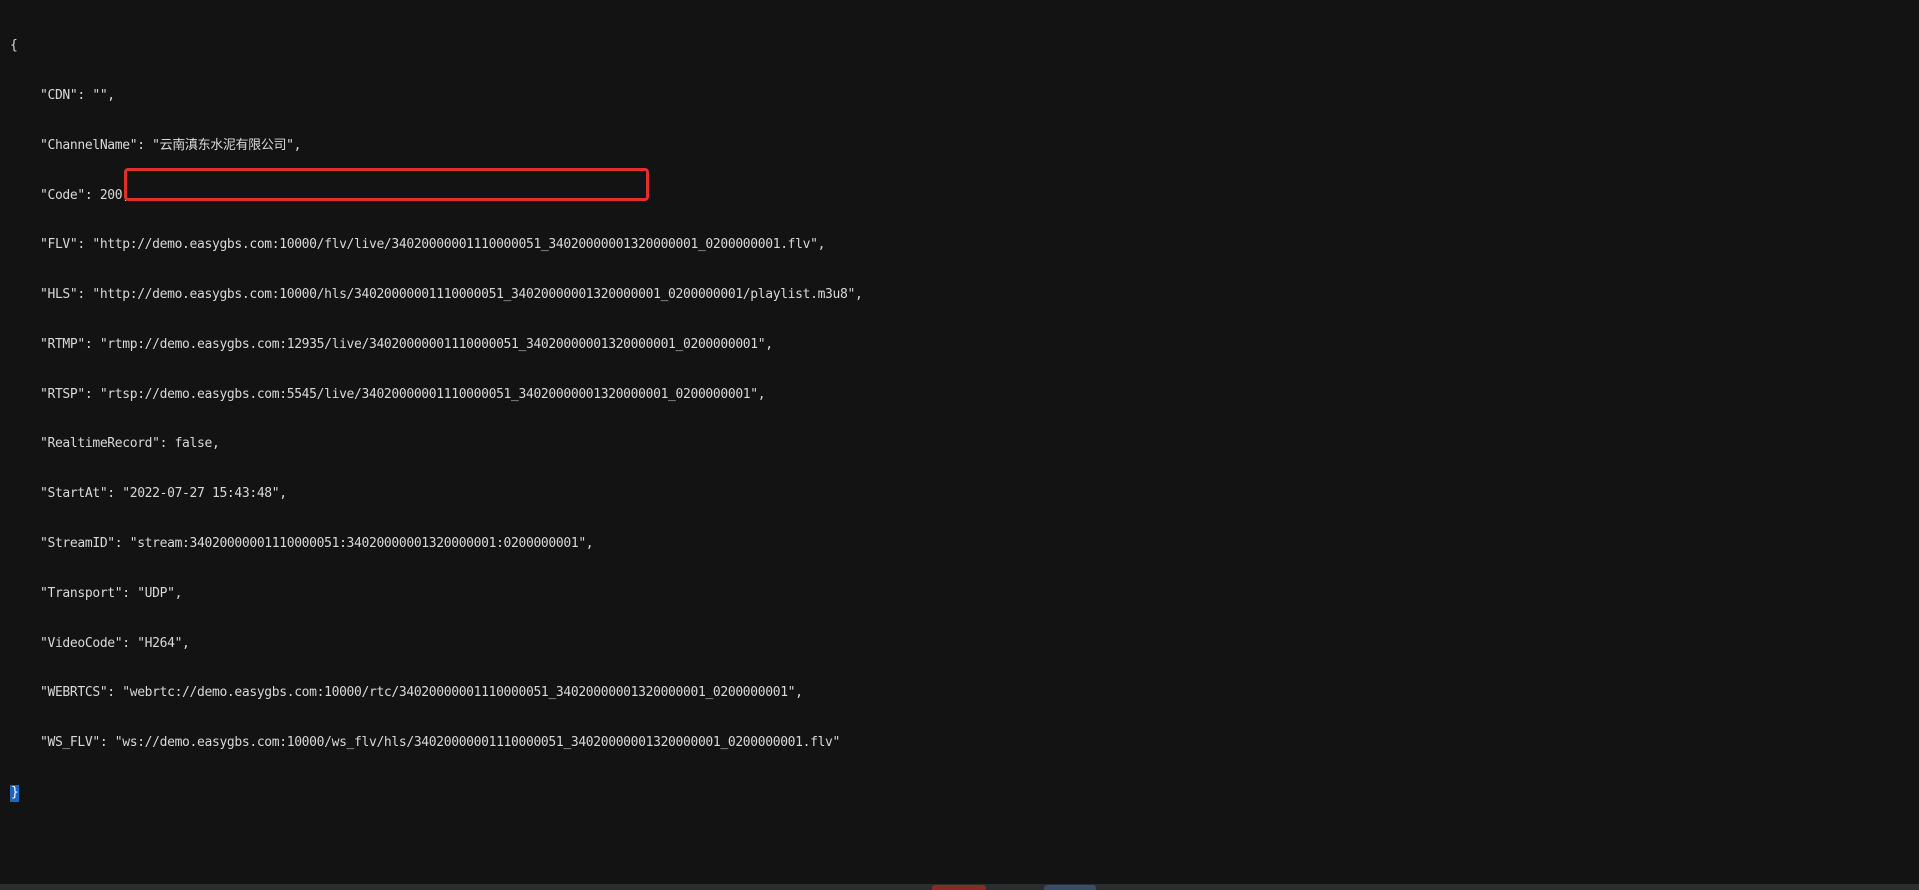  I want to click on json-line-cdn: "CDN": "",, so click(436, 96).